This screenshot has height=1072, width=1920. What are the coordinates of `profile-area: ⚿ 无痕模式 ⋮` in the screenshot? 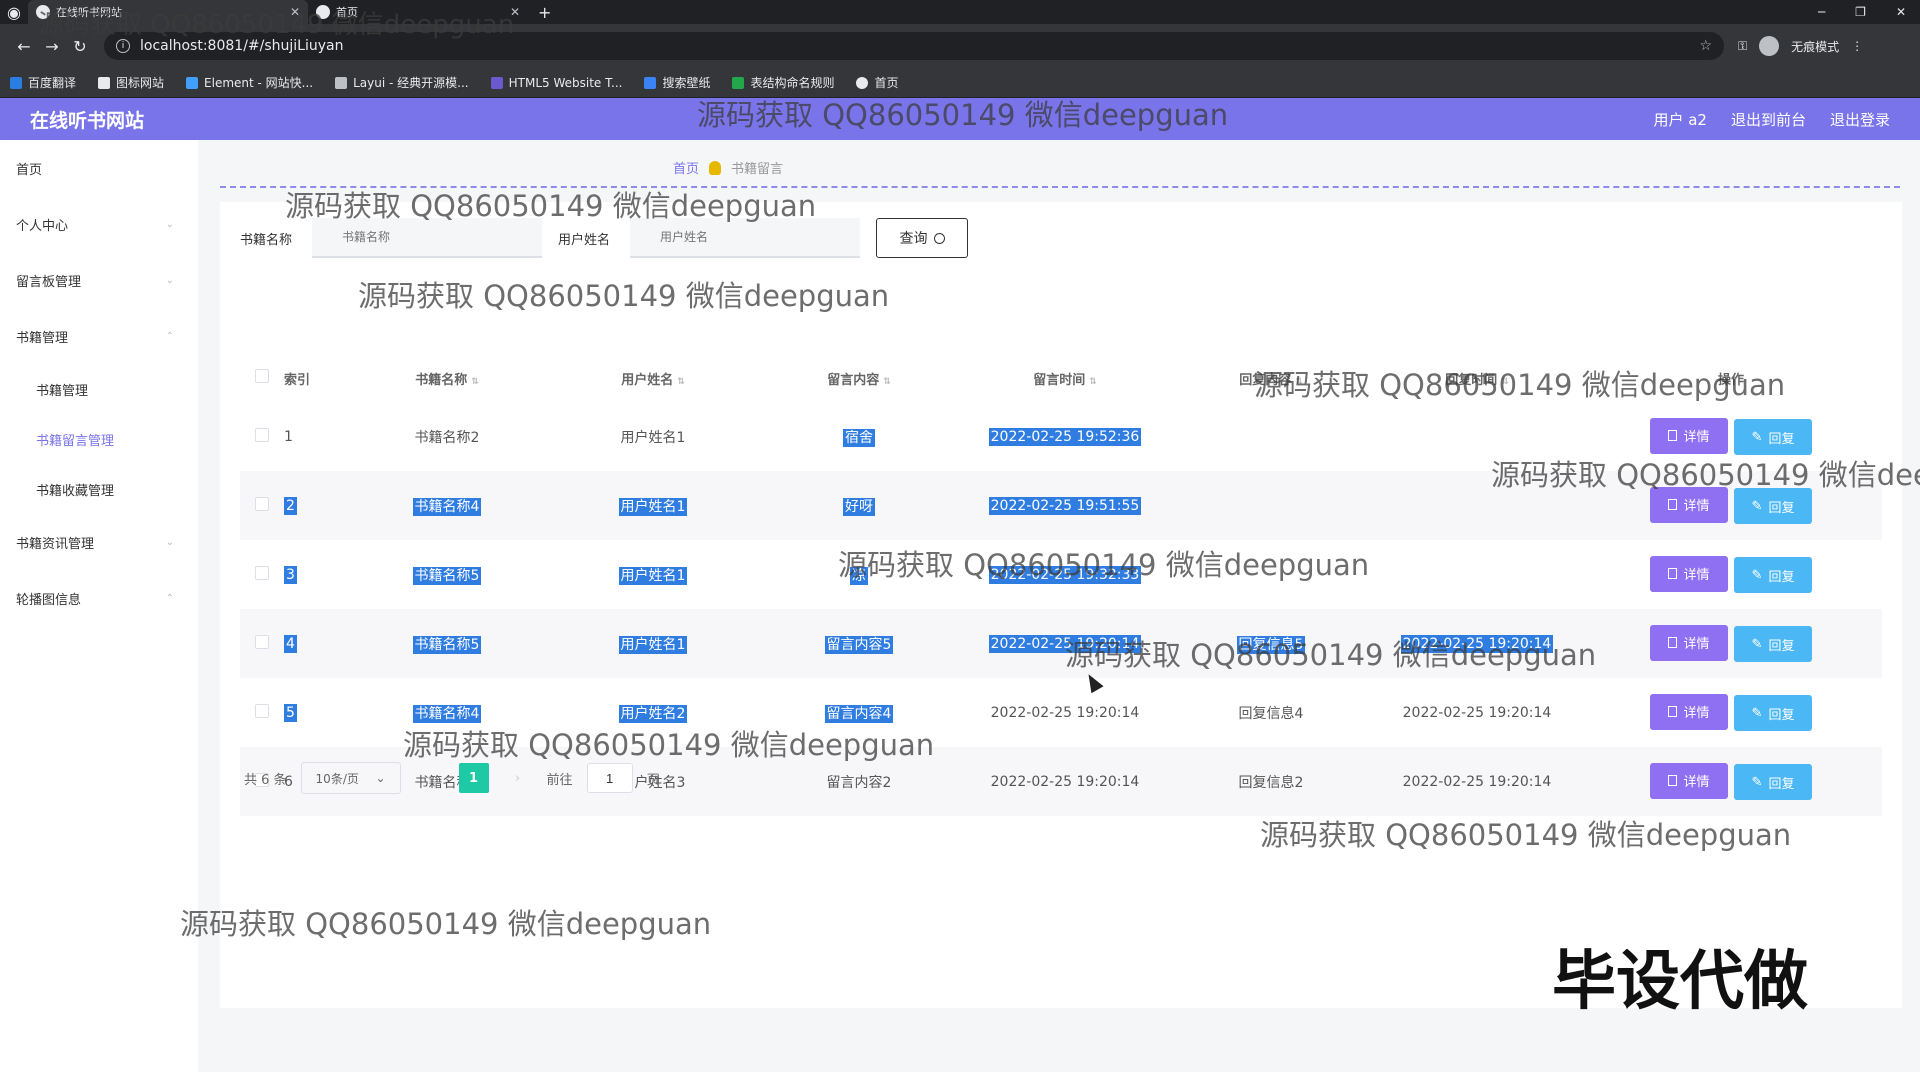 It's located at (1800, 46).